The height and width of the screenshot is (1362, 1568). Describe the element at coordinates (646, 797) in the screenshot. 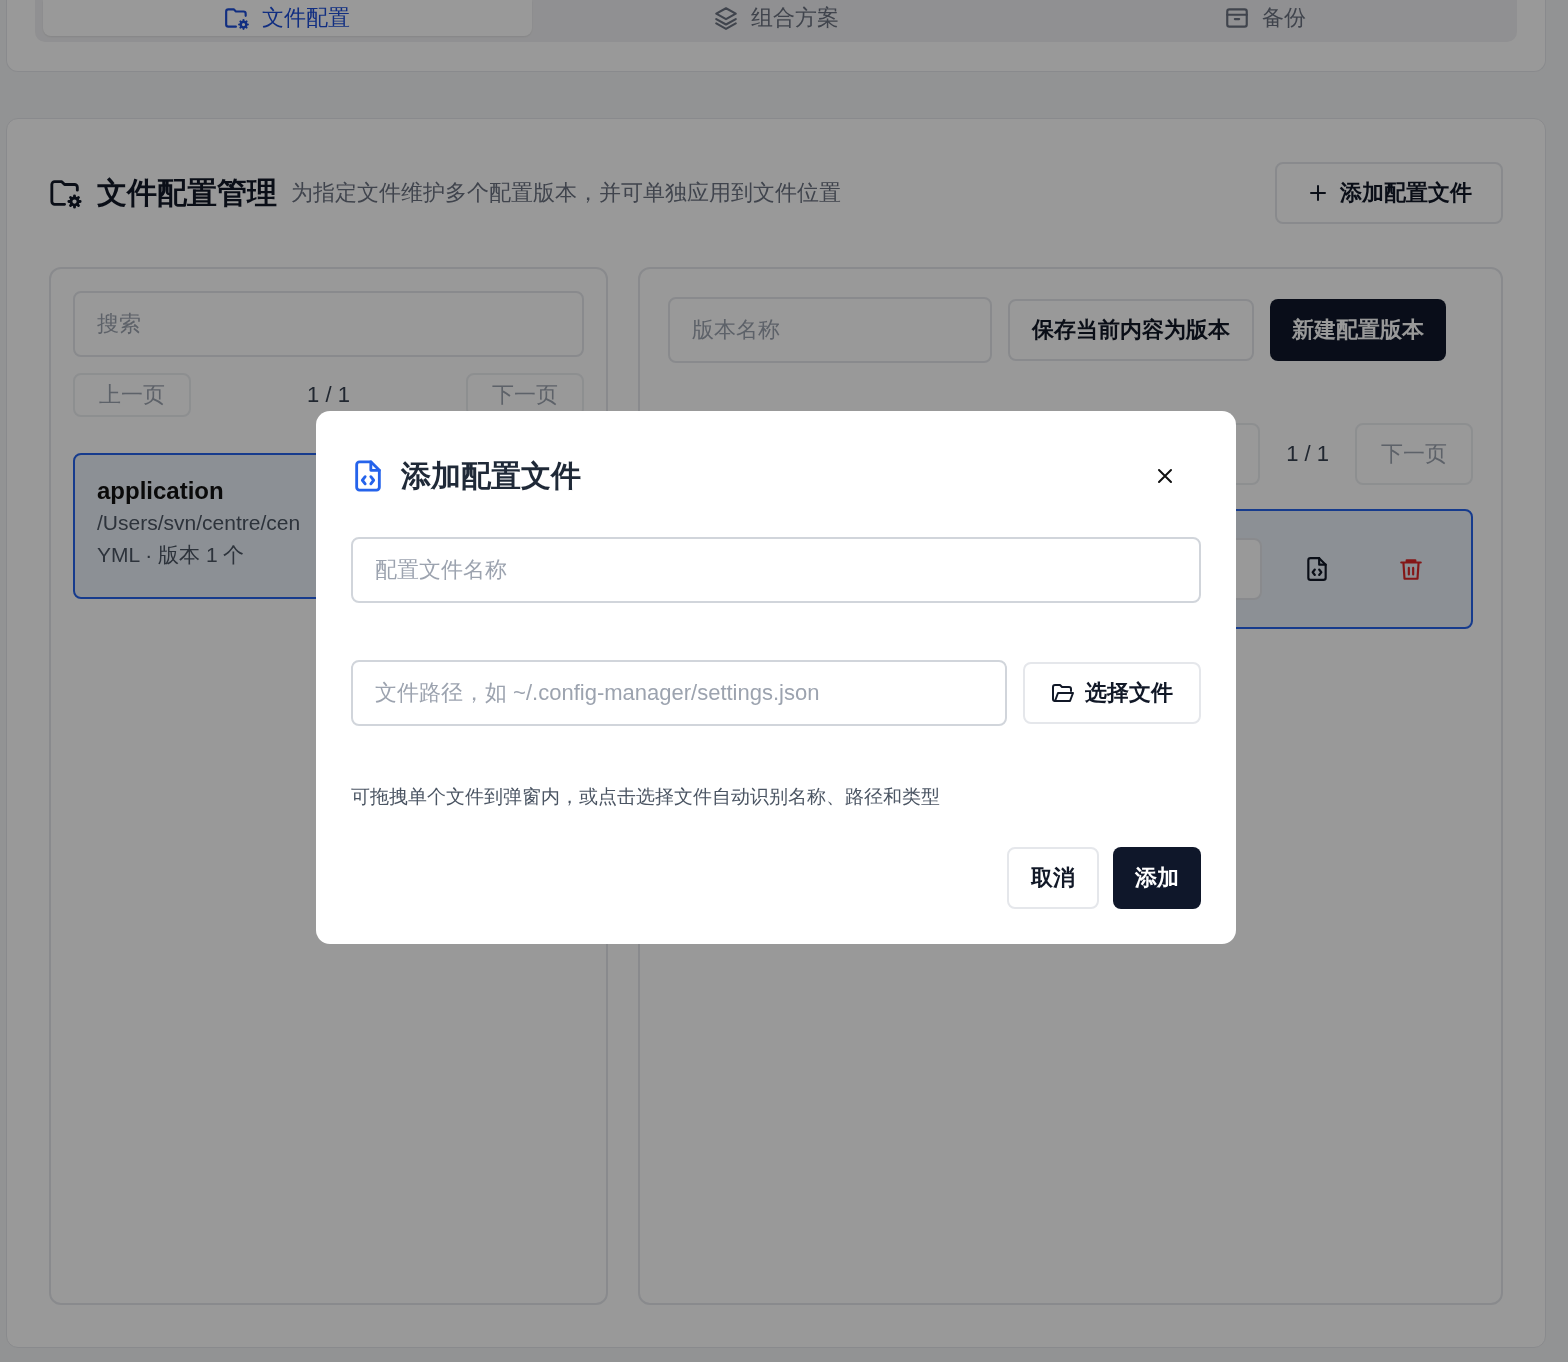

I see `hint-text: 可拖拽单个文件到弹窗内，或点击选择文件自动识别名称、路径和类型` at that location.